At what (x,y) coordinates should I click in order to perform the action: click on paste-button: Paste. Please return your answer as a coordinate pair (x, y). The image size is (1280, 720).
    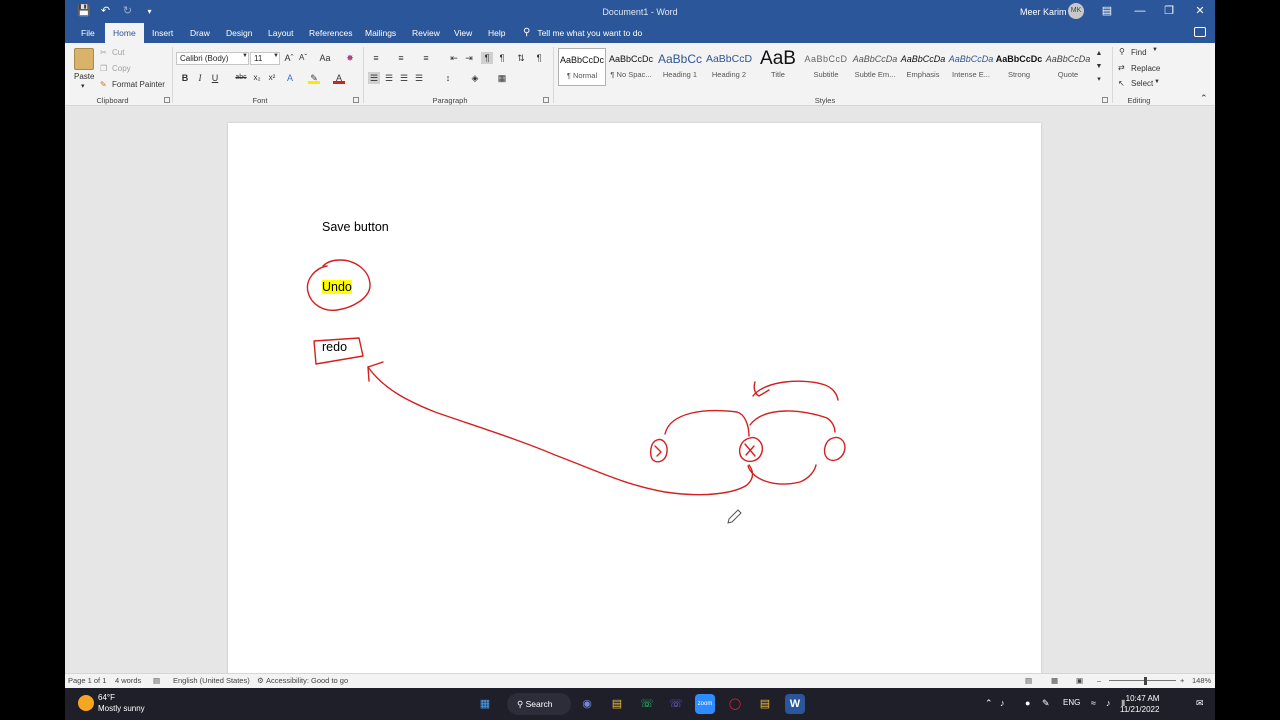
    Looking at the image, I should click on (84, 76).